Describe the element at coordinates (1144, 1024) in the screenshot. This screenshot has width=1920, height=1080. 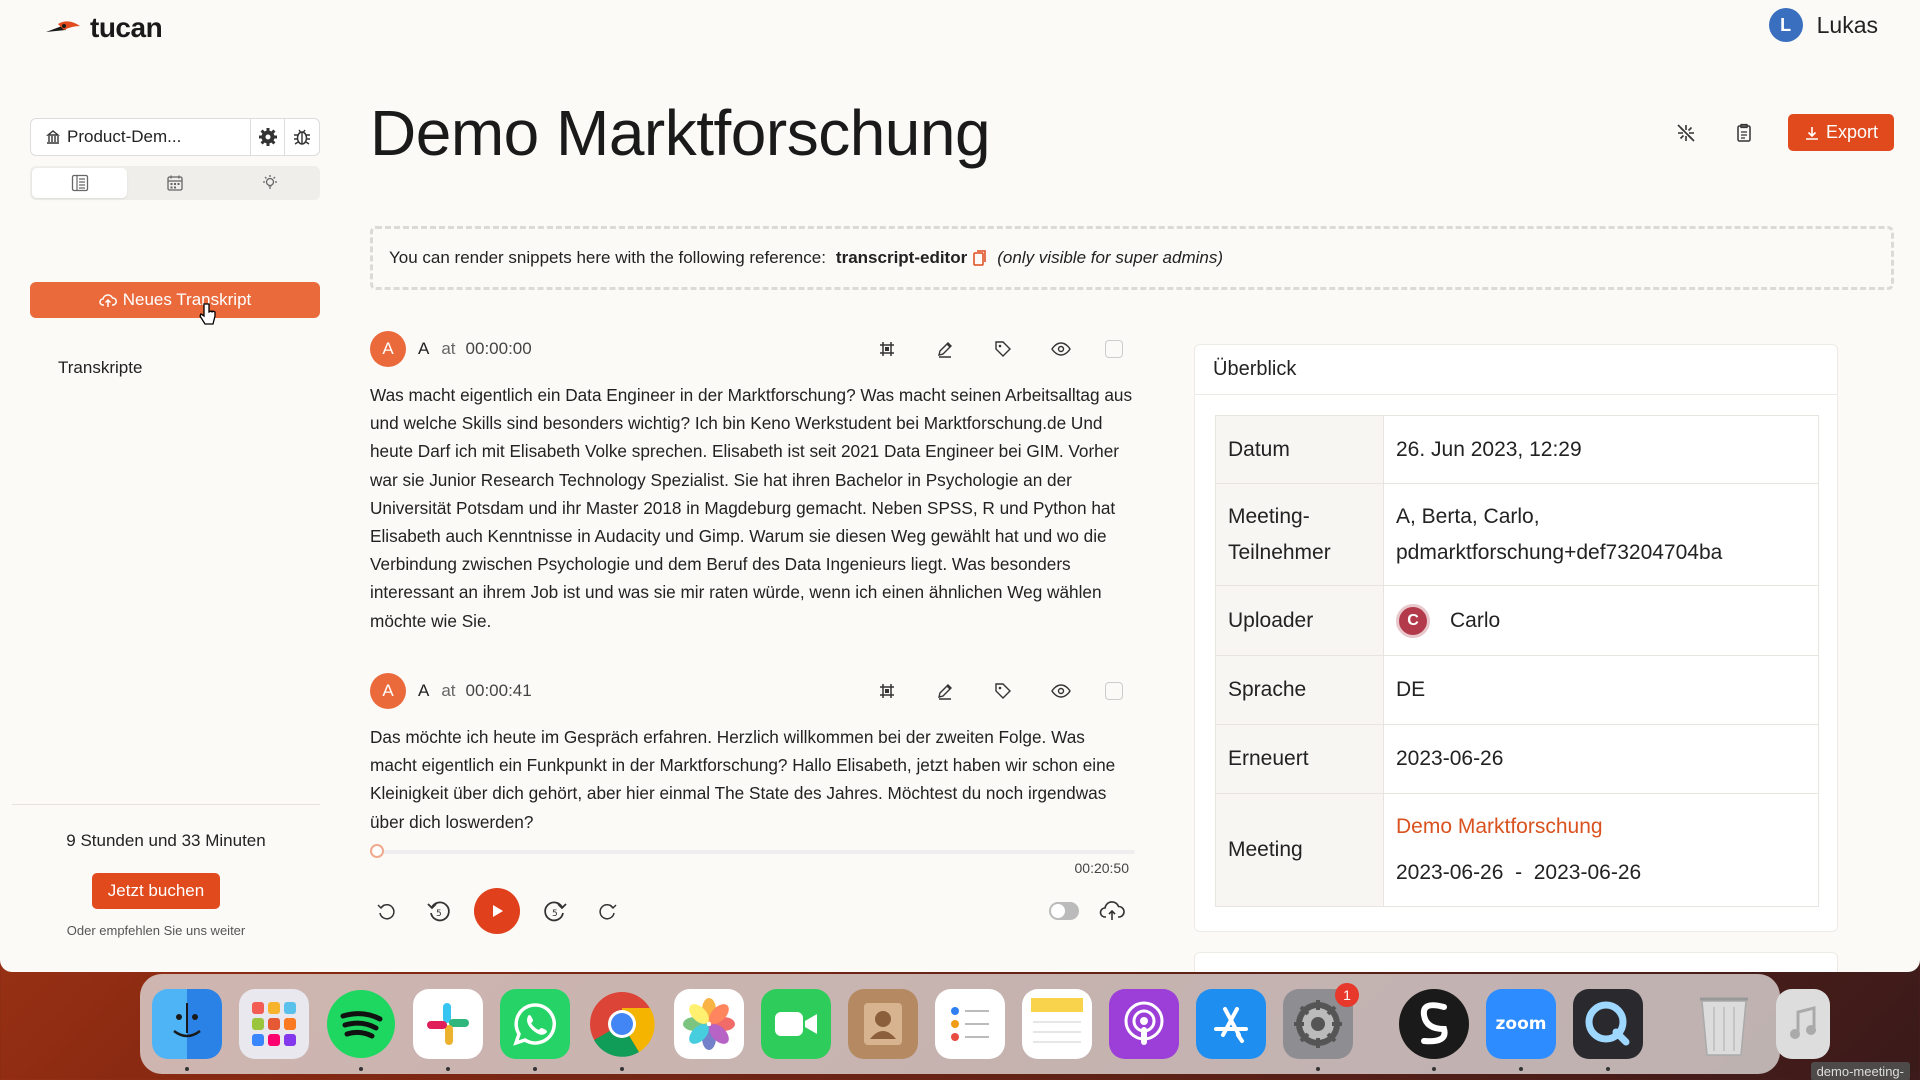
I see `podcasts-app-icon` at that location.